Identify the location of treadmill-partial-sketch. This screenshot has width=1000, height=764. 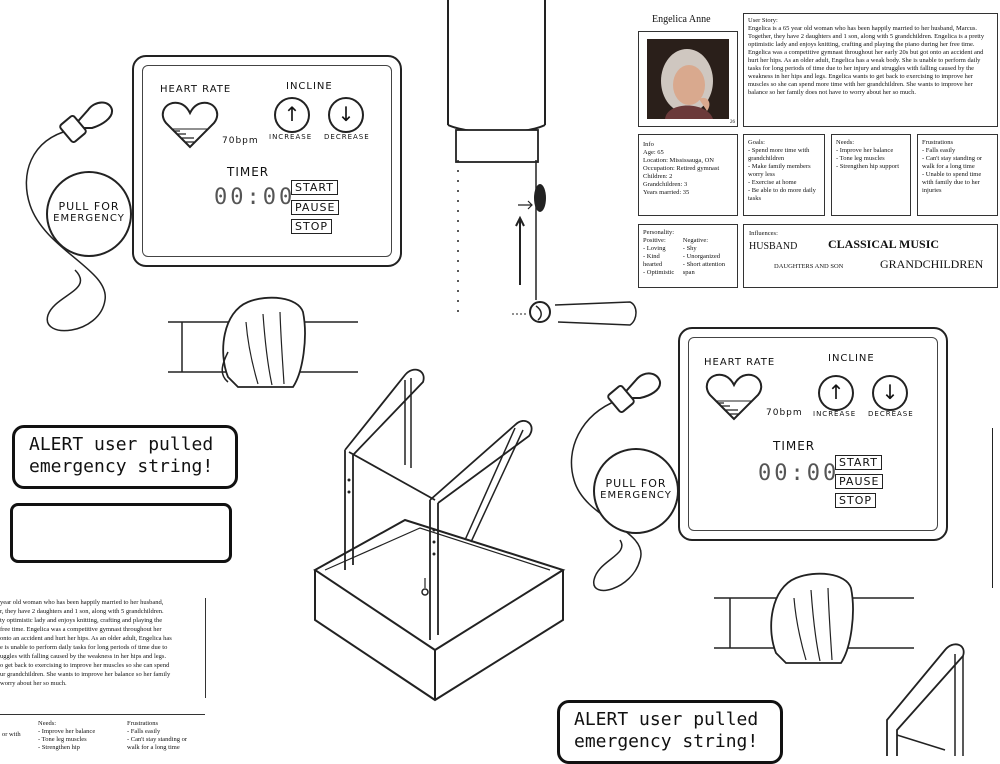
(925, 699).